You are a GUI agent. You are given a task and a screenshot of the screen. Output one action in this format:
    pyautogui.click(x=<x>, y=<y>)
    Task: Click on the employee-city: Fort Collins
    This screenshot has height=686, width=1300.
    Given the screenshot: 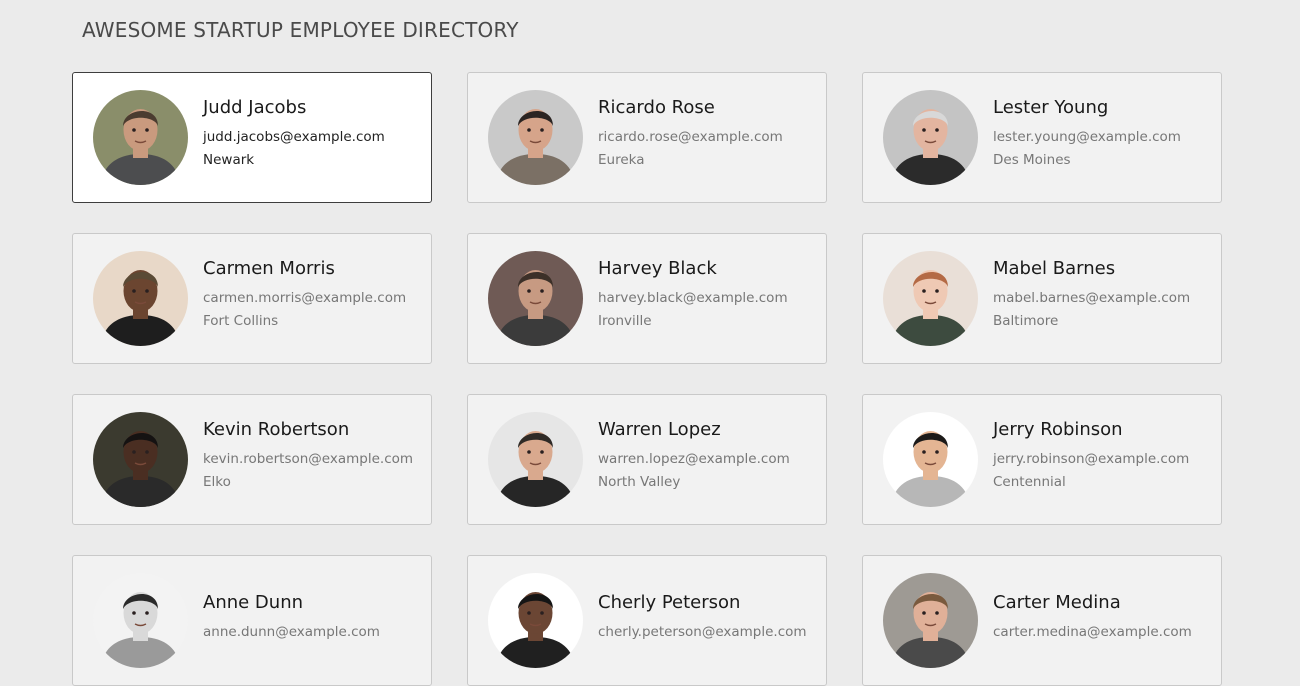 What is the action you would take?
    pyautogui.click(x=241, y=321)
    